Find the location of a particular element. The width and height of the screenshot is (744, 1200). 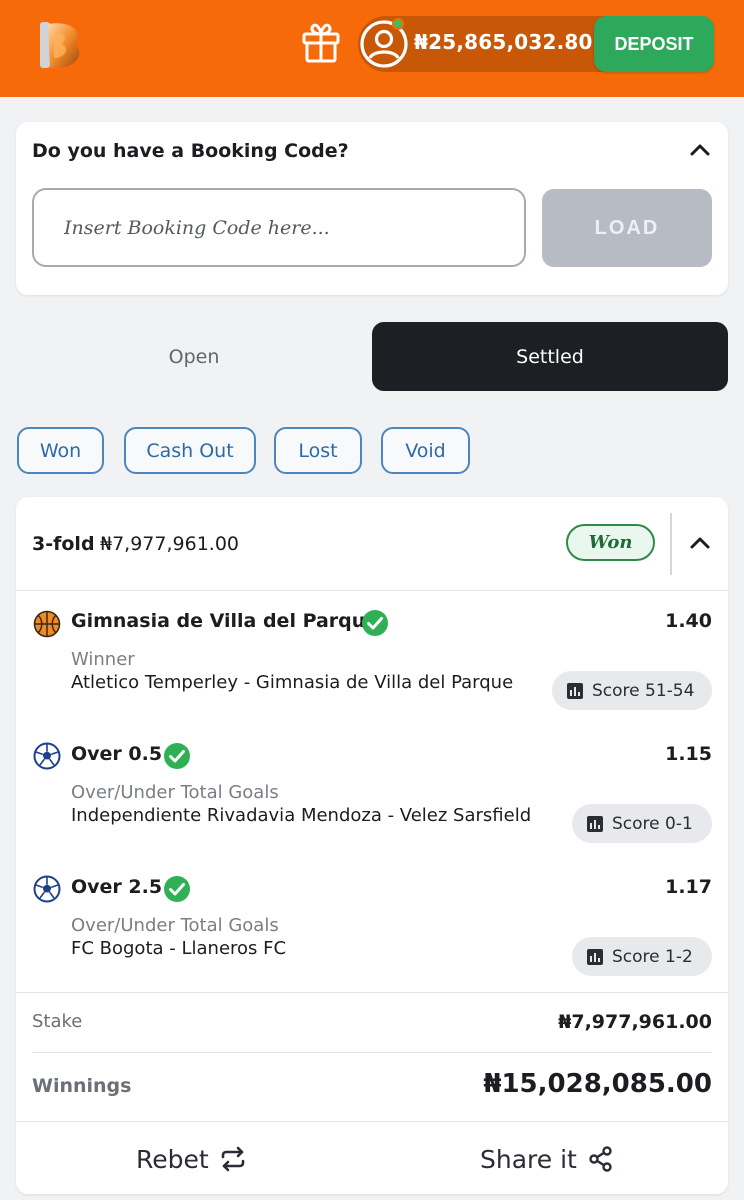

brand-logo is located at coordinates (62, 45).